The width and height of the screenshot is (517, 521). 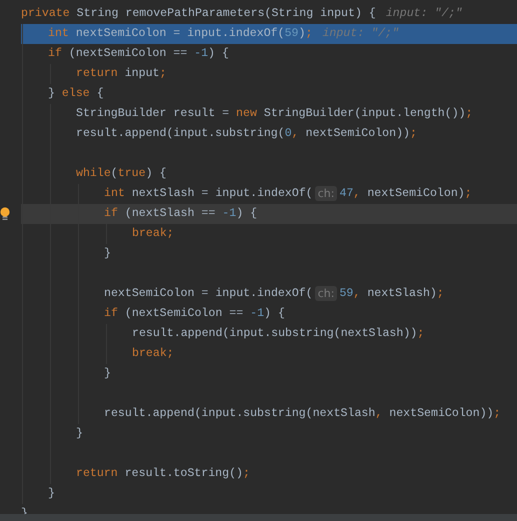 What do you see at coordinates (180, 34) in the screenshot?
I see `code-text: int nextSemiColon = input.indexOf(59);` at bounding box center [180, 34].